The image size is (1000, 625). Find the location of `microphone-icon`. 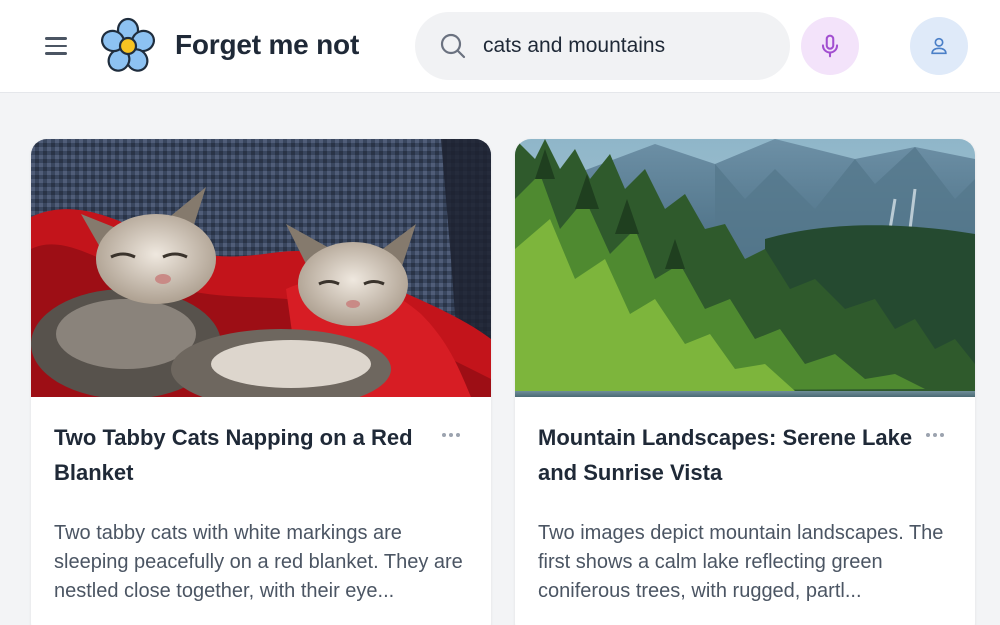

microphone-icon is located at coordinates (830, 46).